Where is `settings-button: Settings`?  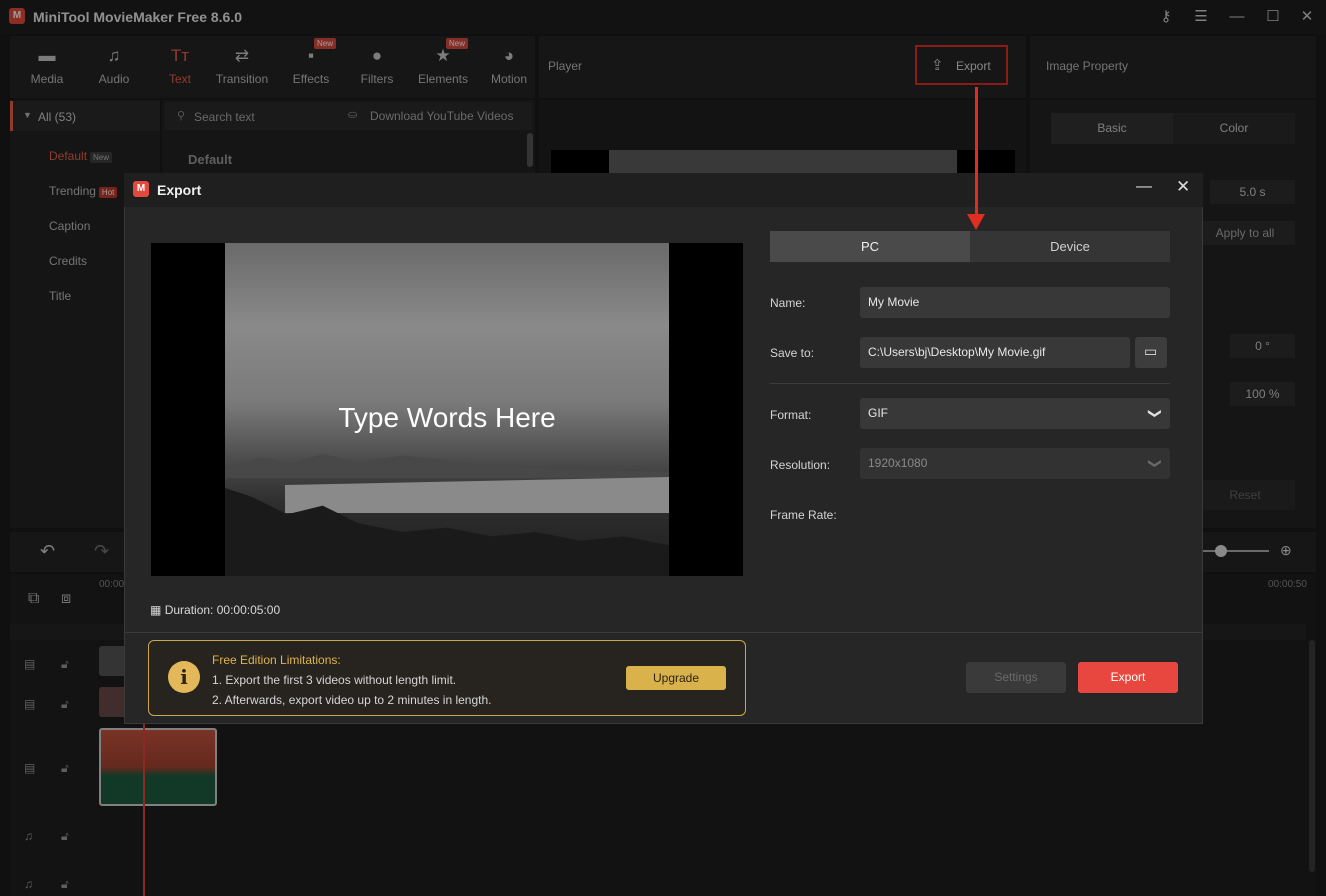
settings-button: Settings is located at coordinates (1016, 677).